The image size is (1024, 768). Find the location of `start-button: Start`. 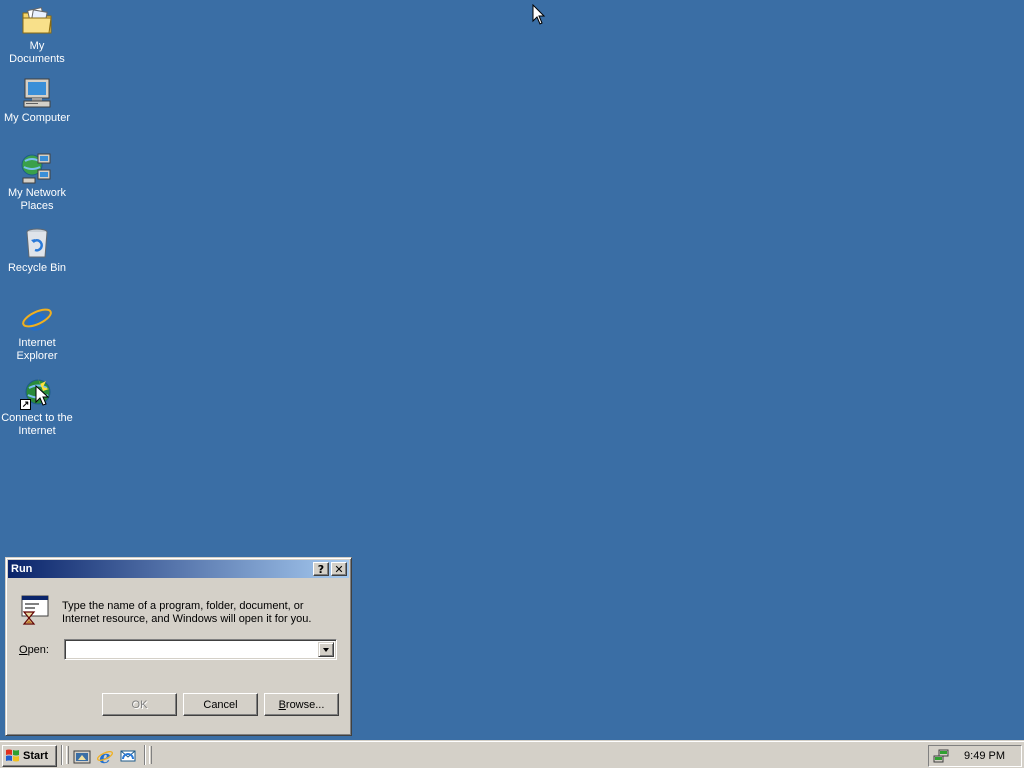

start-button: Start is located at coordinates (29, 756).